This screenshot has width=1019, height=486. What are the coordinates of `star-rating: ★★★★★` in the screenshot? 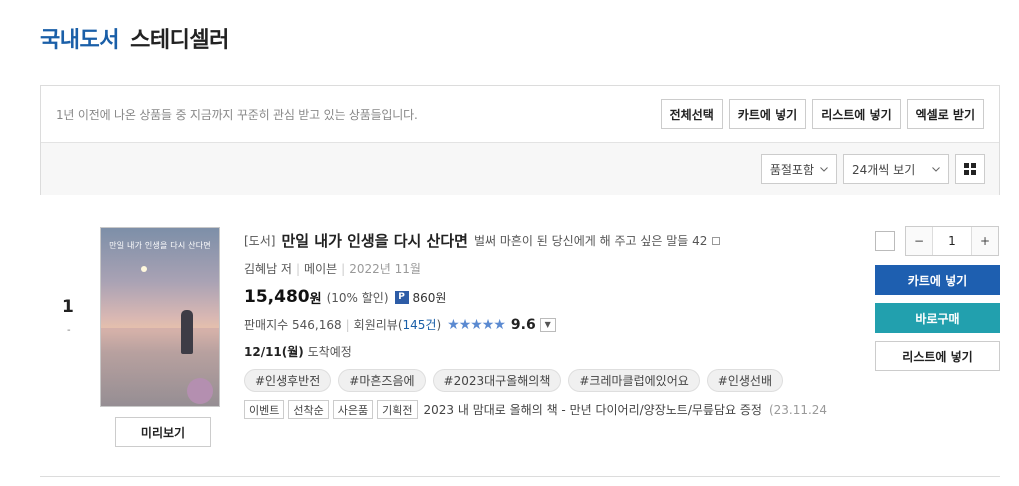 It's located at (476, 324).